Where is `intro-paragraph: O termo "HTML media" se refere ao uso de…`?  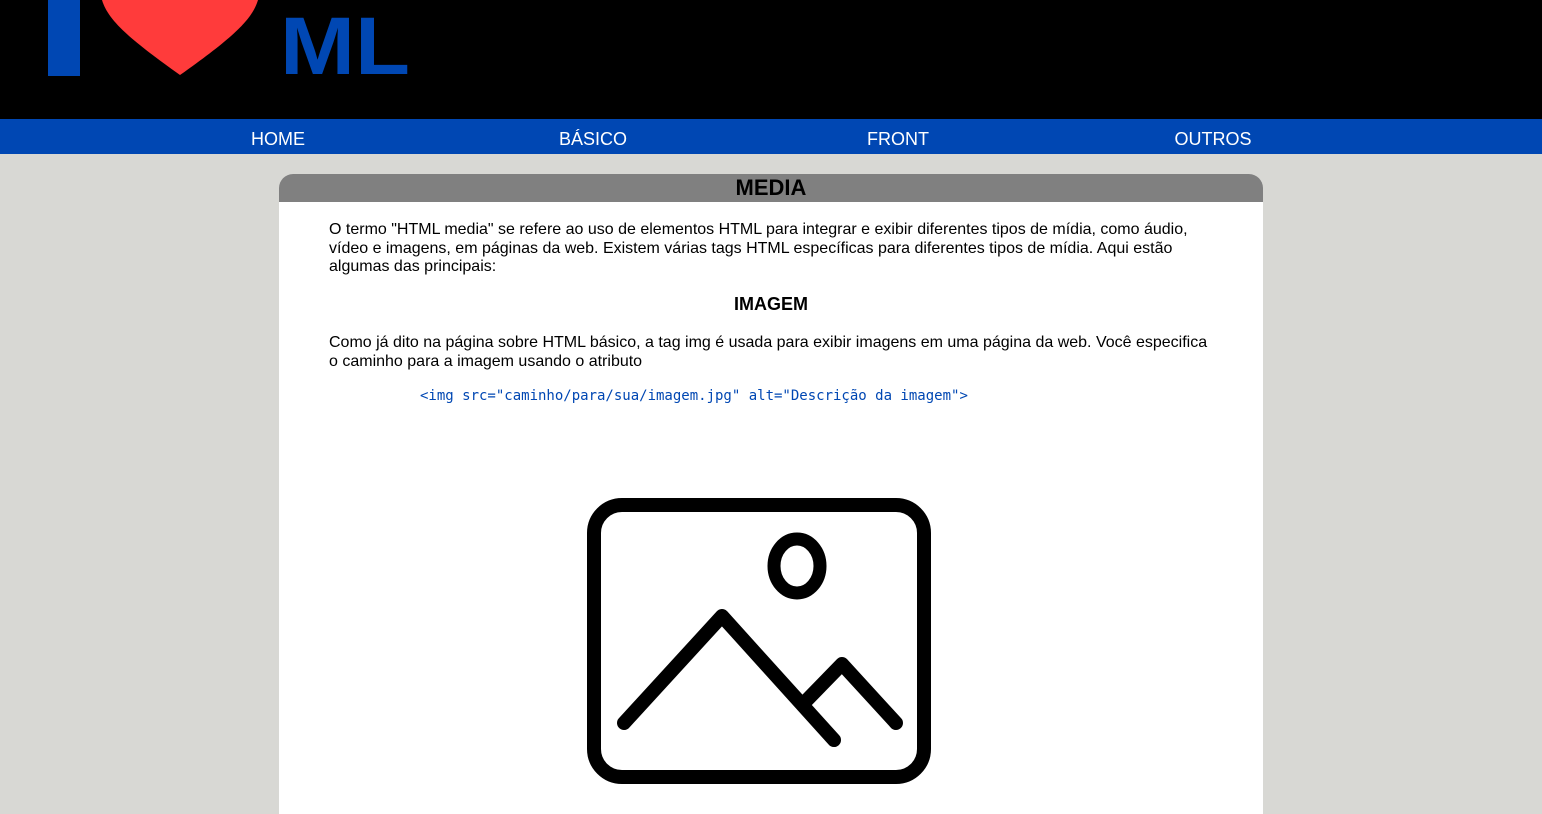
intro-paragraph: O termo "HTML media" se refere ao uso de… is located at coordinates (758, 248).